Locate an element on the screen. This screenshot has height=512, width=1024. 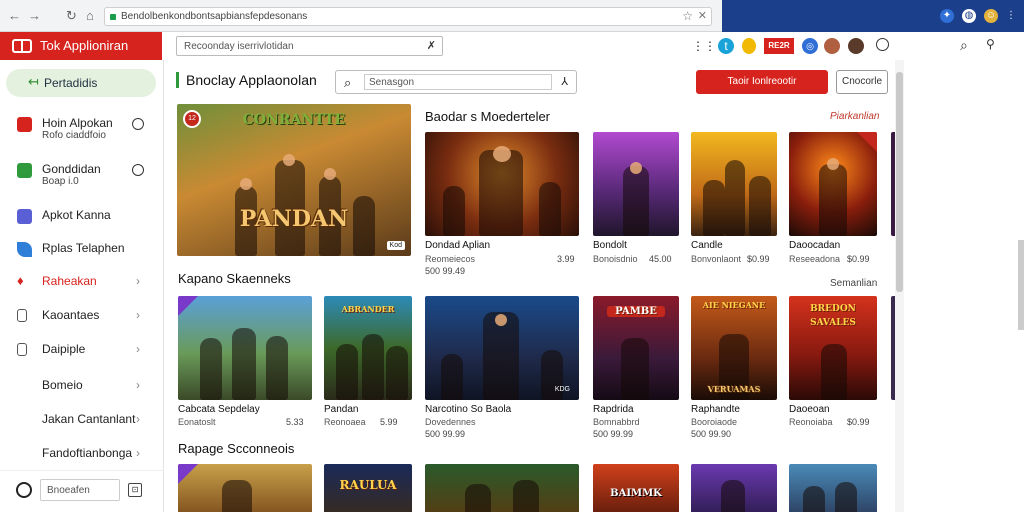
search-input: Senasgon is located at coordinates (458, 82).